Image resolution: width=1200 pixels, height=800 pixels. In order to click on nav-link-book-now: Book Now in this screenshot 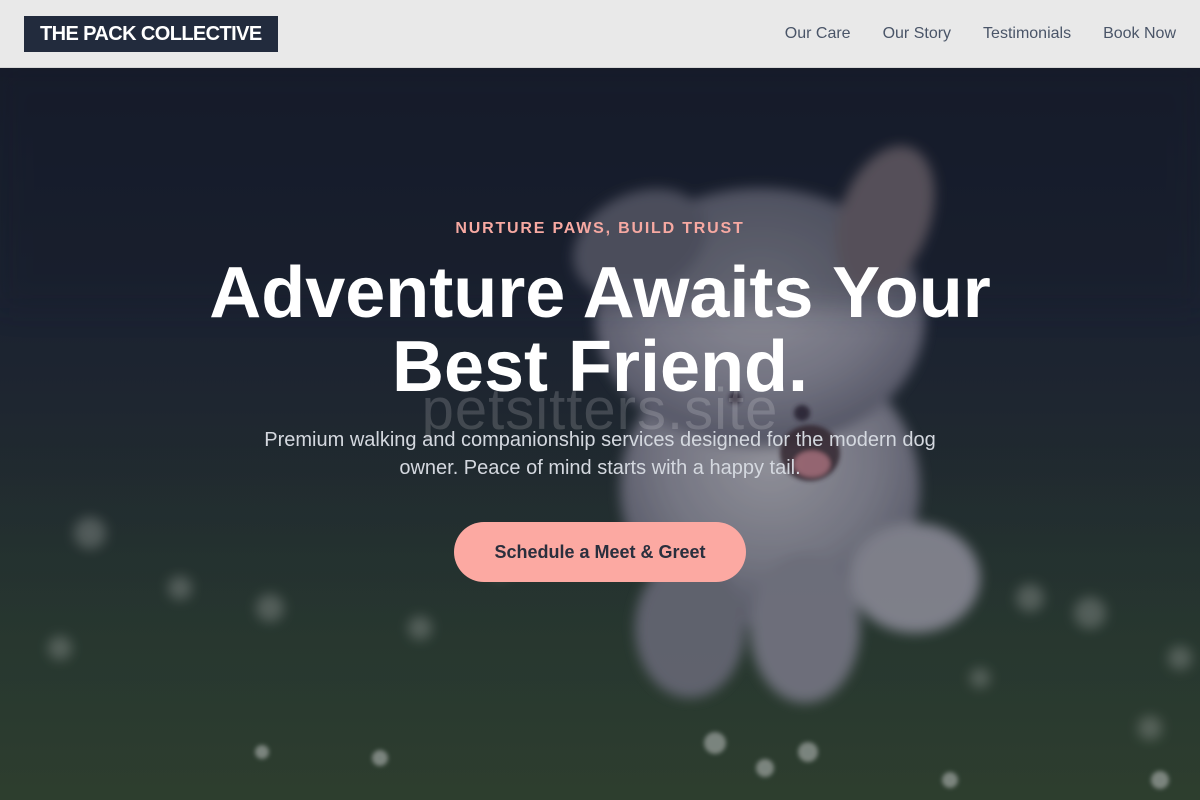, I will do `click(1139, 34)`.